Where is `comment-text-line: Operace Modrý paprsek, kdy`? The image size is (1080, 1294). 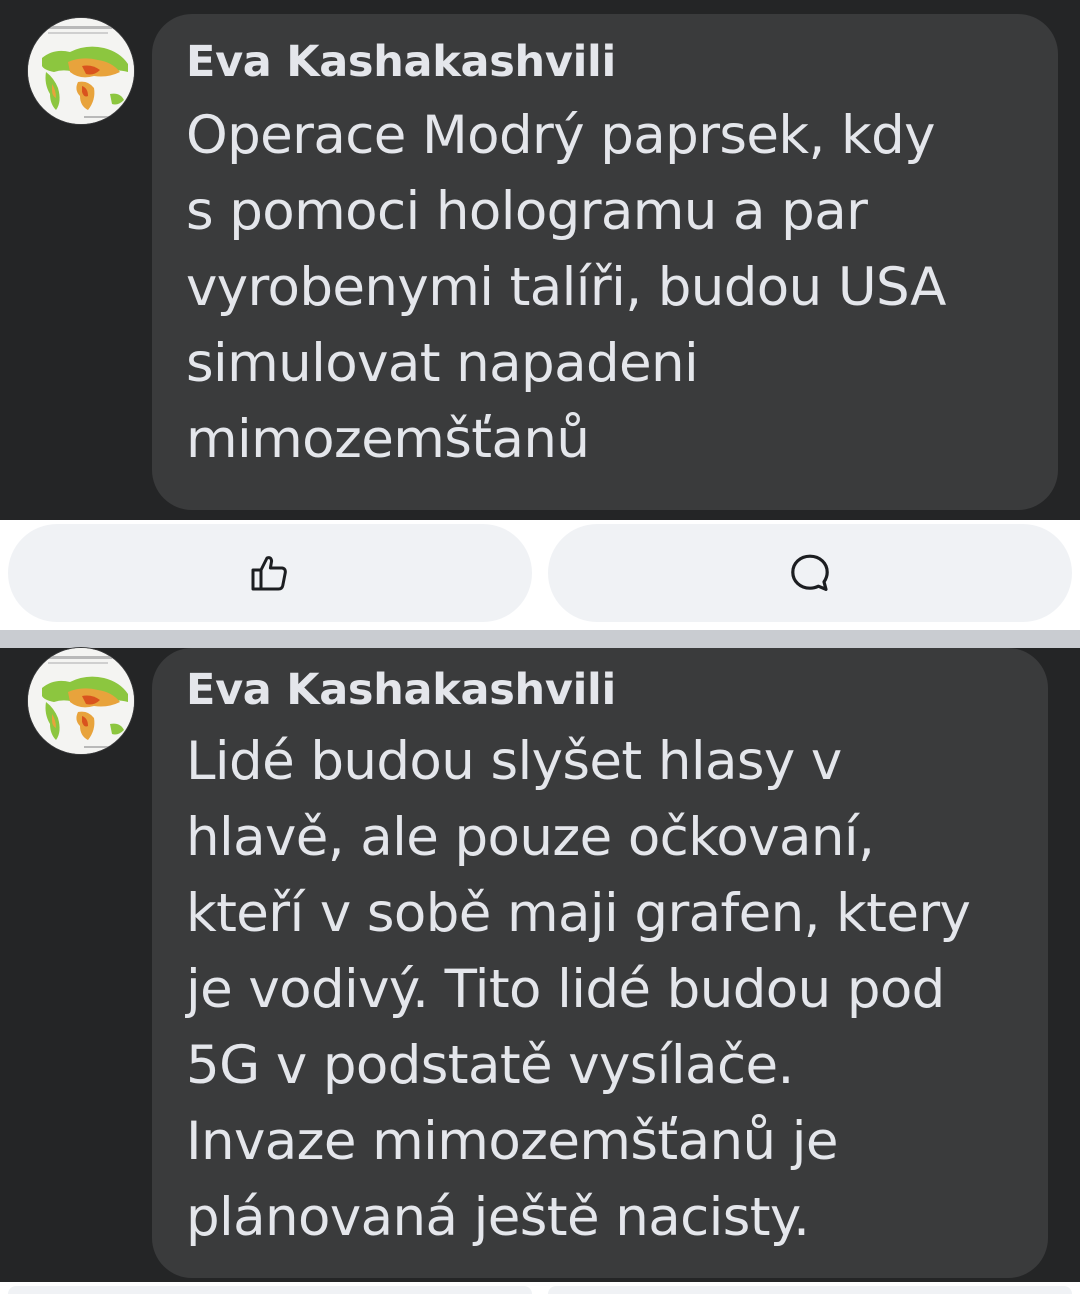 comment-text-line: Operace Modrý paprsek, kdy is located at coordinates (560, 135).